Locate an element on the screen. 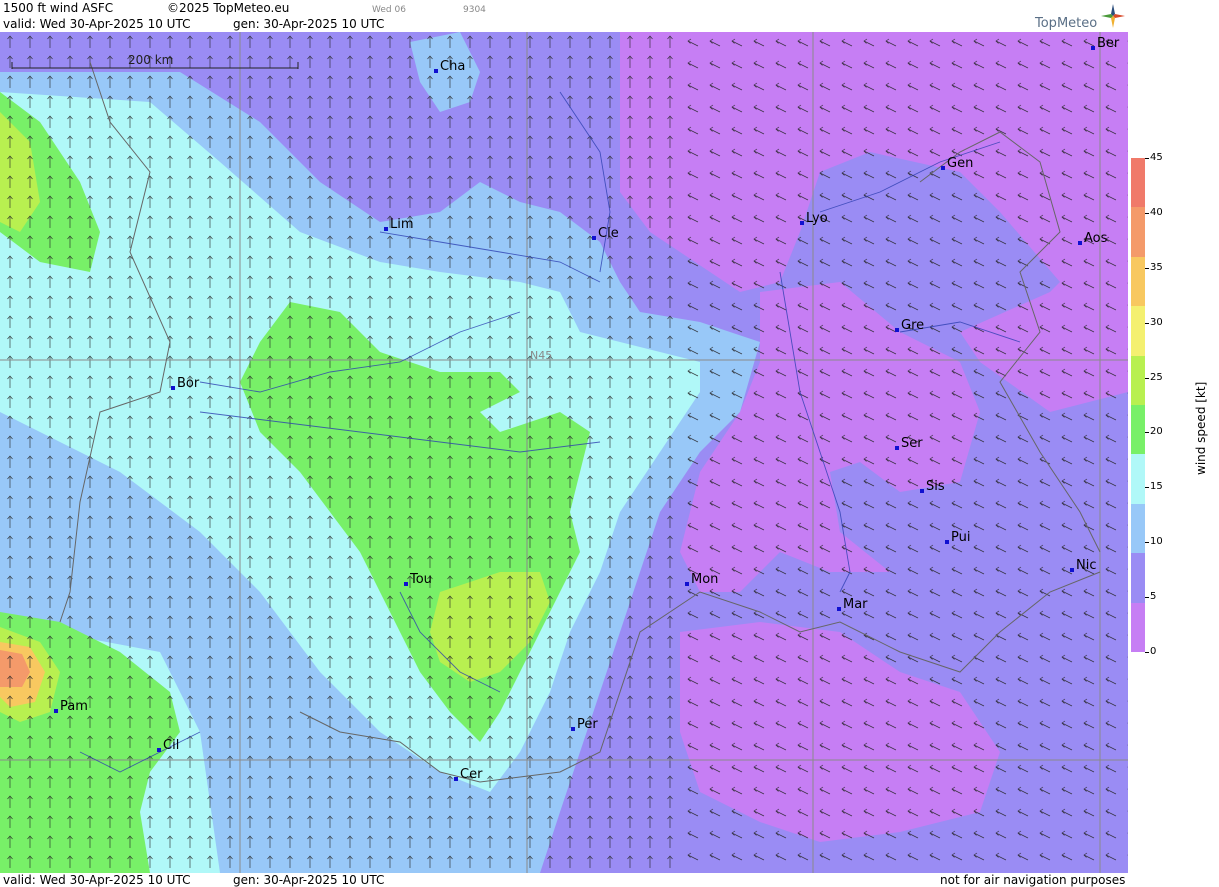 The height and width of the screenshot is (887, 1219). city-marker-pui is located at coordinates (947, 542).